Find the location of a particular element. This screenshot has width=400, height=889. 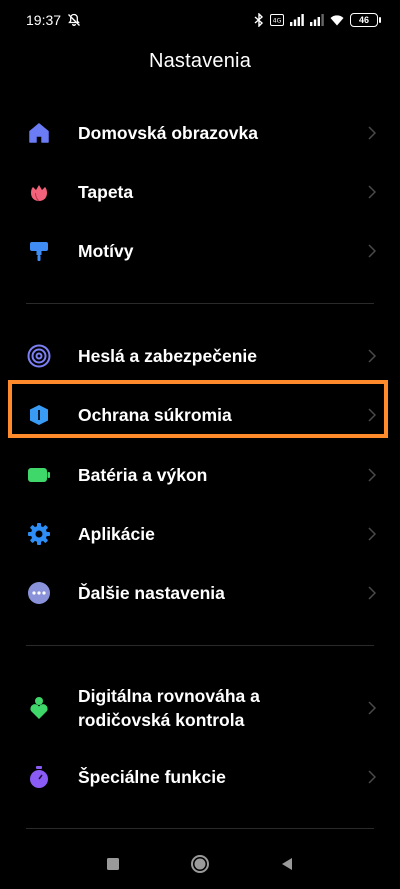

home-button is located at coordinates (200, 864).